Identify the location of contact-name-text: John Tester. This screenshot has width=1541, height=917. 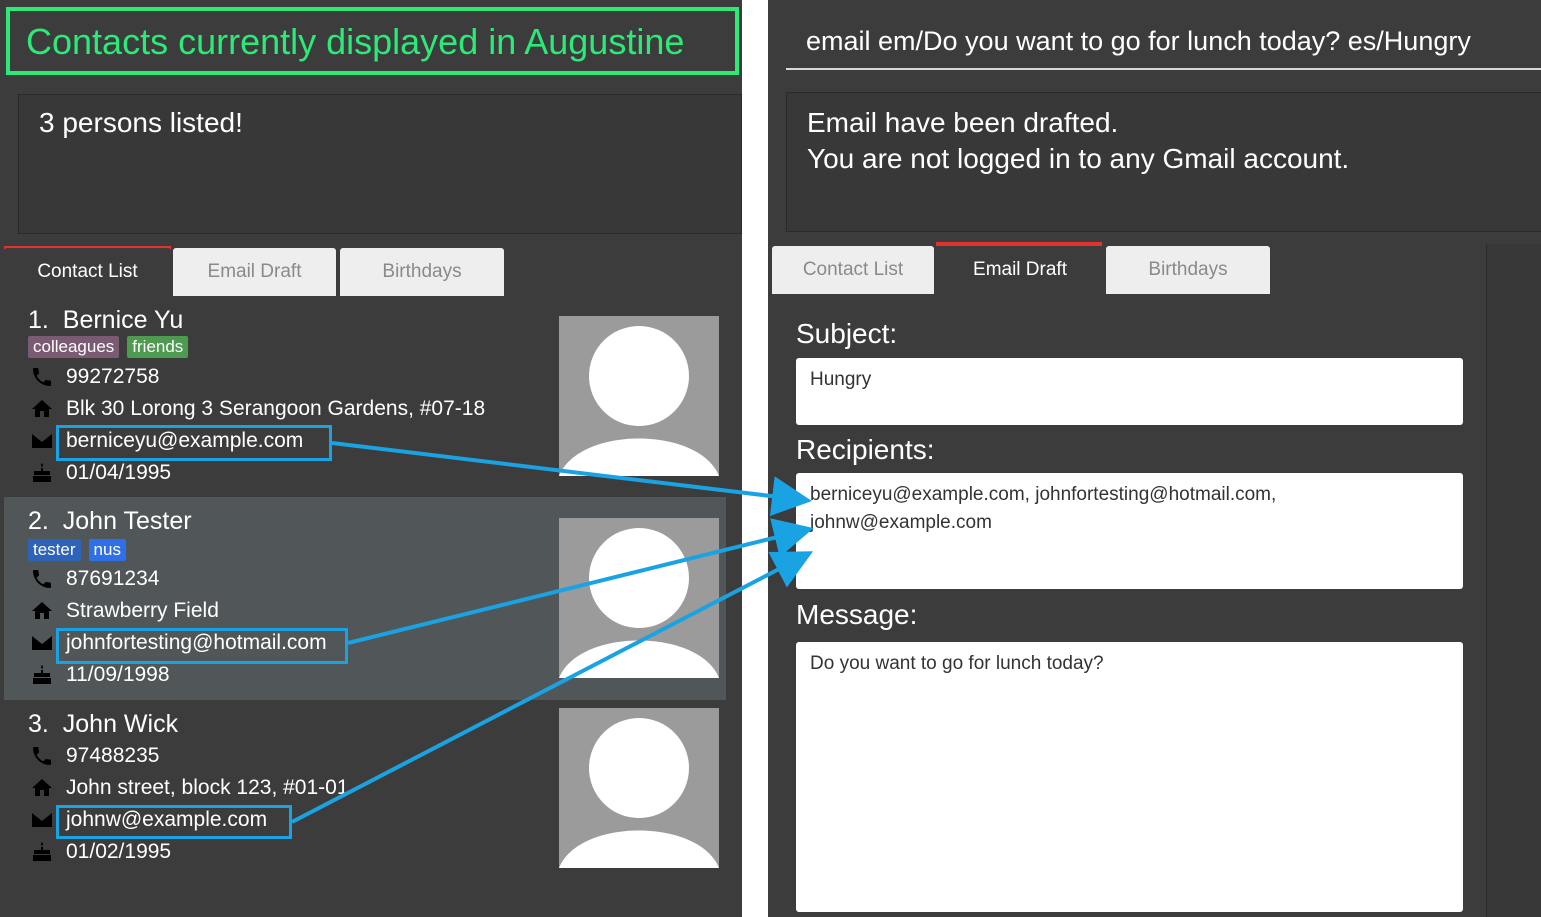
(127, 521).